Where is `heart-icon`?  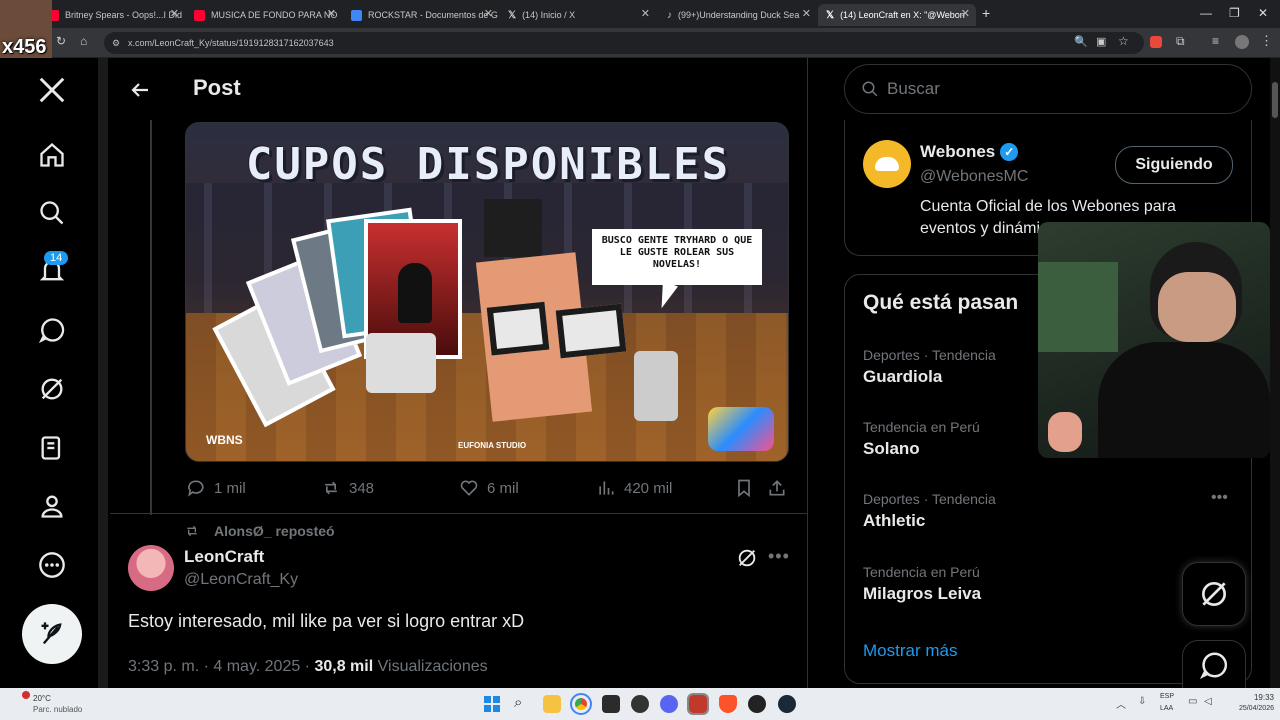 heart-icon is located at coordinates (469, 488).